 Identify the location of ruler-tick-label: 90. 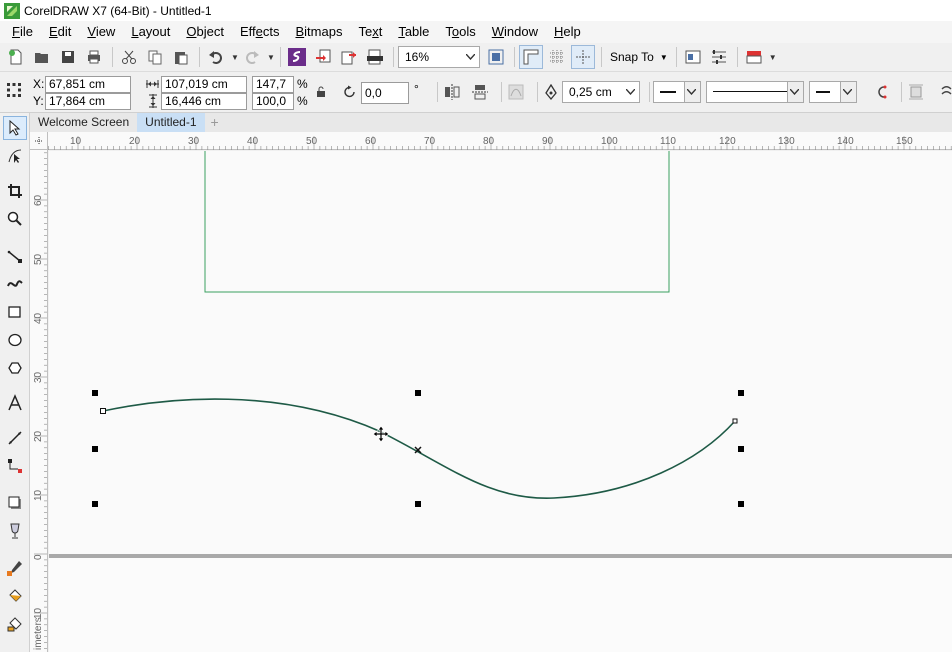
(548, 141).